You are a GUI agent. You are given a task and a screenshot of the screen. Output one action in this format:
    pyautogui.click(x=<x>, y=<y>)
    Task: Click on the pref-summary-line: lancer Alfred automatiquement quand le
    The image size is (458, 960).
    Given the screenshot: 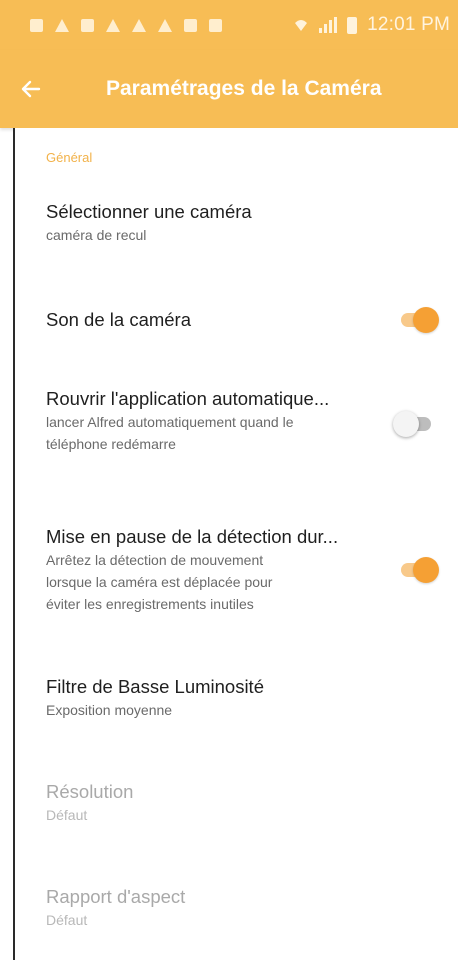 What is the action you would take?
    pyautogui.click(x=170, y=422)
    